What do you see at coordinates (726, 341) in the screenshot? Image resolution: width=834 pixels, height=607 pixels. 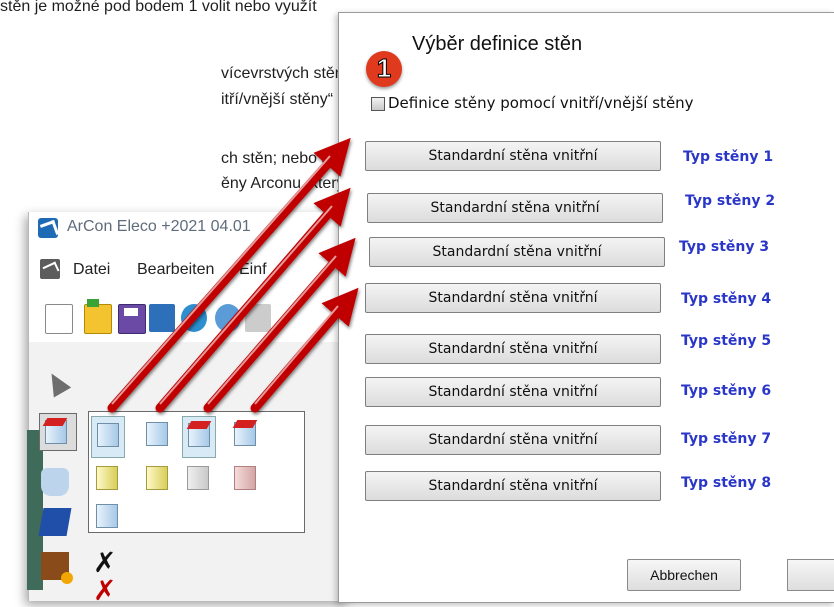 I see `wall-type-5-label: Typ stěny 5` at bounding box center [726, 341].